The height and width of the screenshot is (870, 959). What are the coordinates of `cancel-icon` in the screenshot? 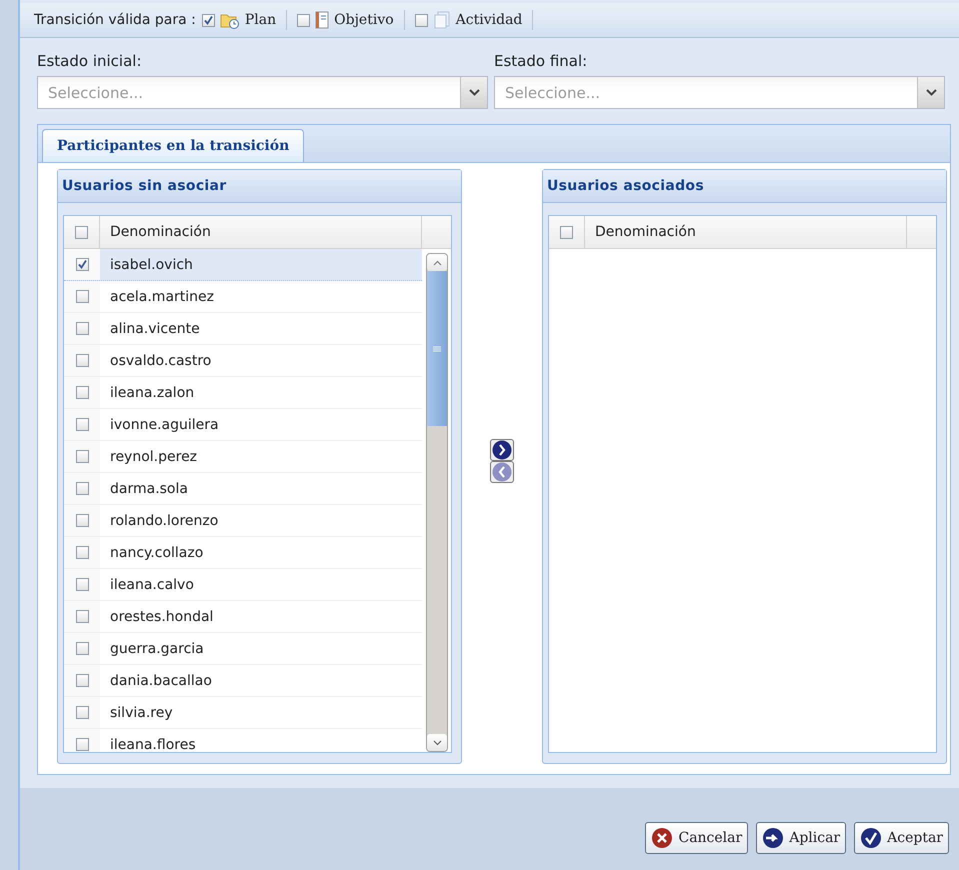 It's located at (662, 838).